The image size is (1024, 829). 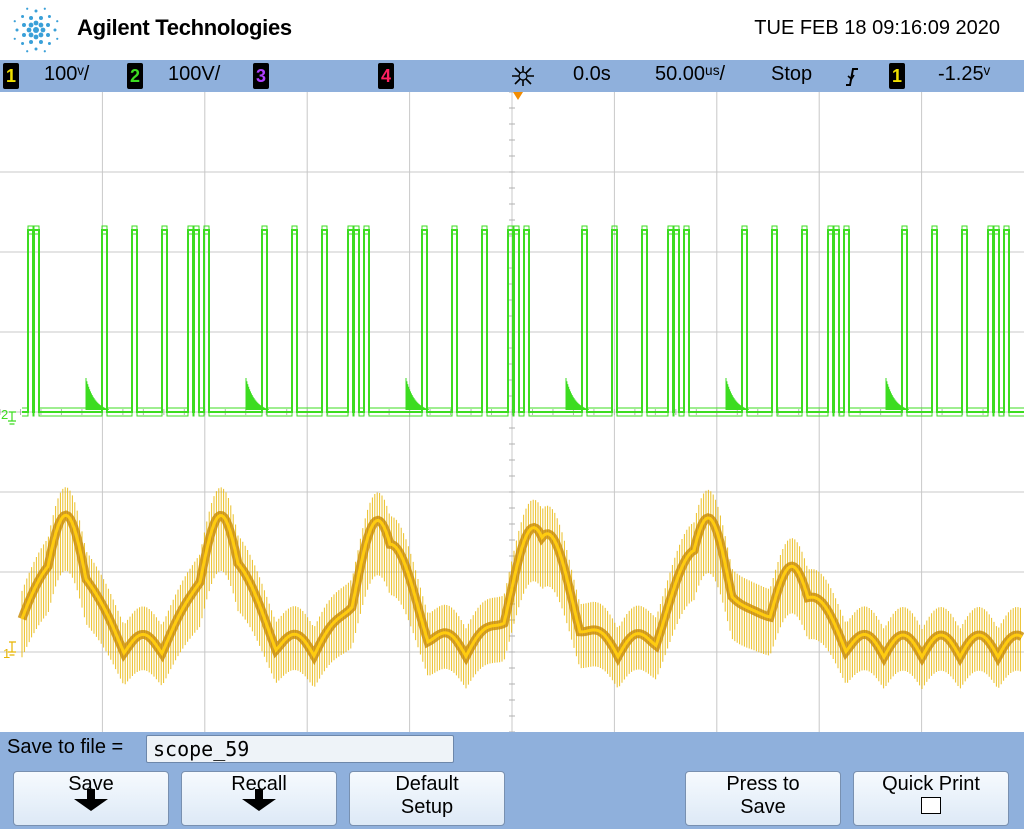 I want to click on recall-button: Recall, so click(x=259, y=798).